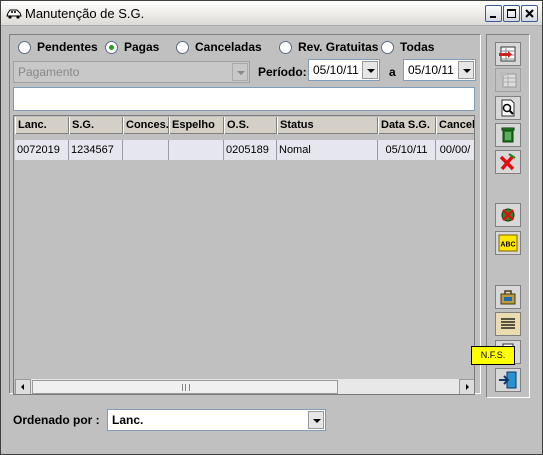  I want to click on cell-conces, so click(146, 150).